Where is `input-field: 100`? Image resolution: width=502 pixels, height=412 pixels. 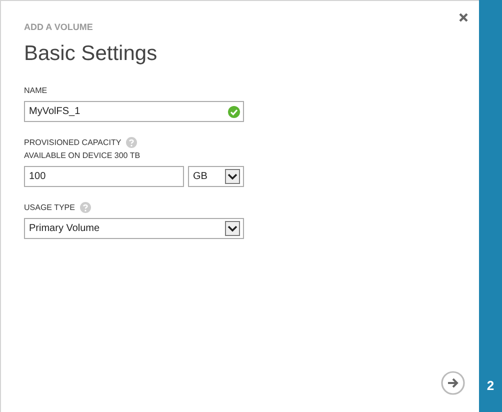
input-field: 100 is located at coordinates (104, 176).